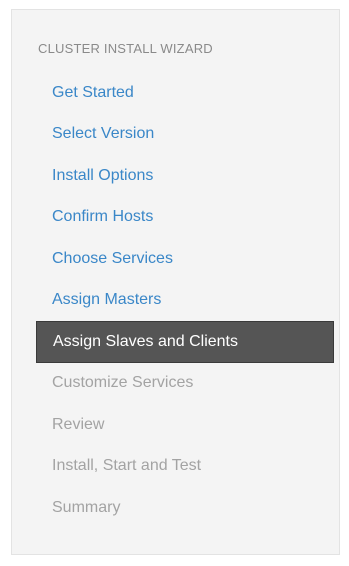 This screenshot has width=349, height=566. What do you see at coordinates (125, 48) in the screenshot?
I see `wizard-title: CLUSTER INSTALL WIZARD` at bounding box center [125, 48].